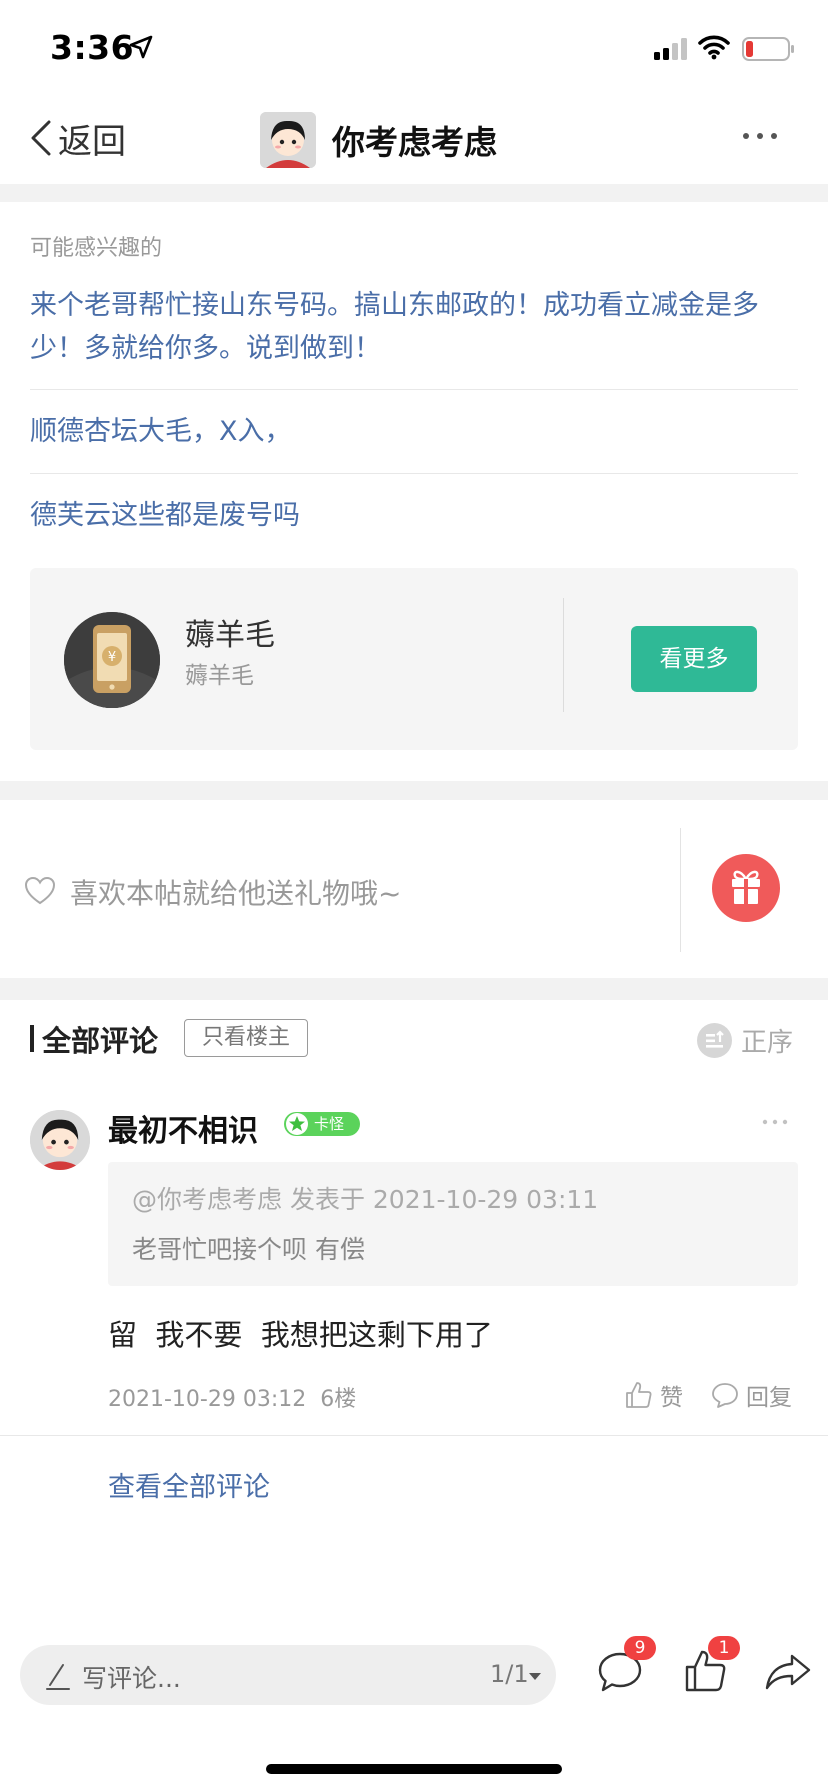 This screenshot has height=1792, width=828. Describe the element at coordinates (509, 1674) in the screenshot. I see `page-indicator: 1/1` at that location.